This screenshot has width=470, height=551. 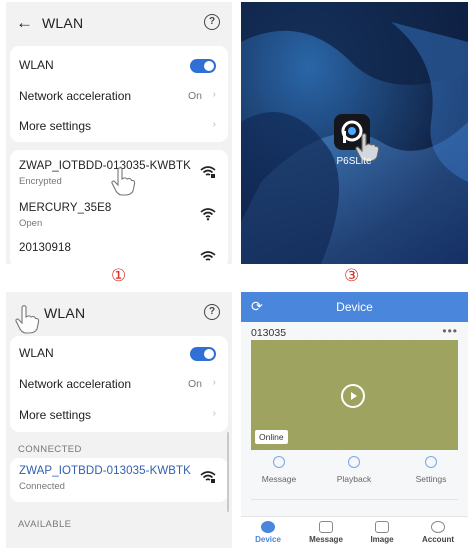 I want to click on connected-network-card: ZWAP_IOTBDD-013035-KWBTK Connected, so click(x=119, y=480).